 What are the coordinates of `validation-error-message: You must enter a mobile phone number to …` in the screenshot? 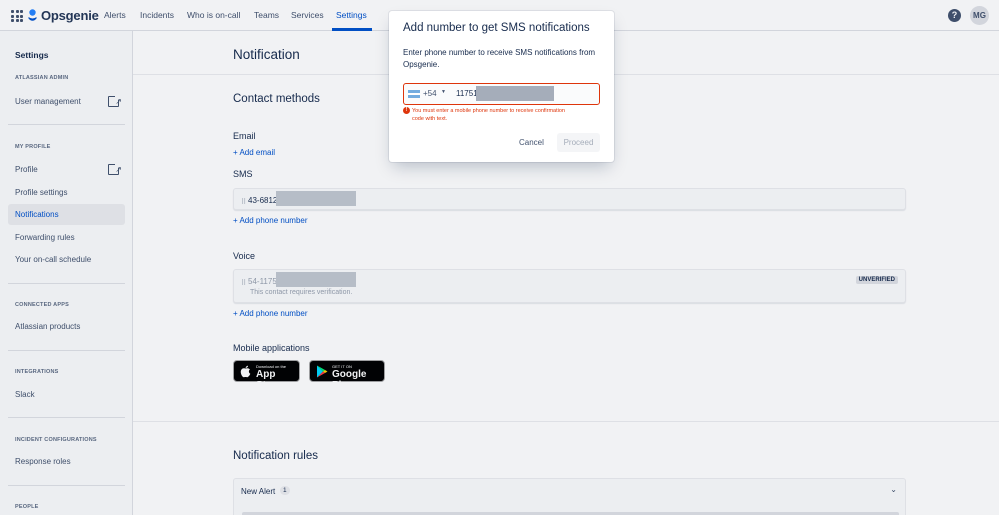 It's located at (488, 115).